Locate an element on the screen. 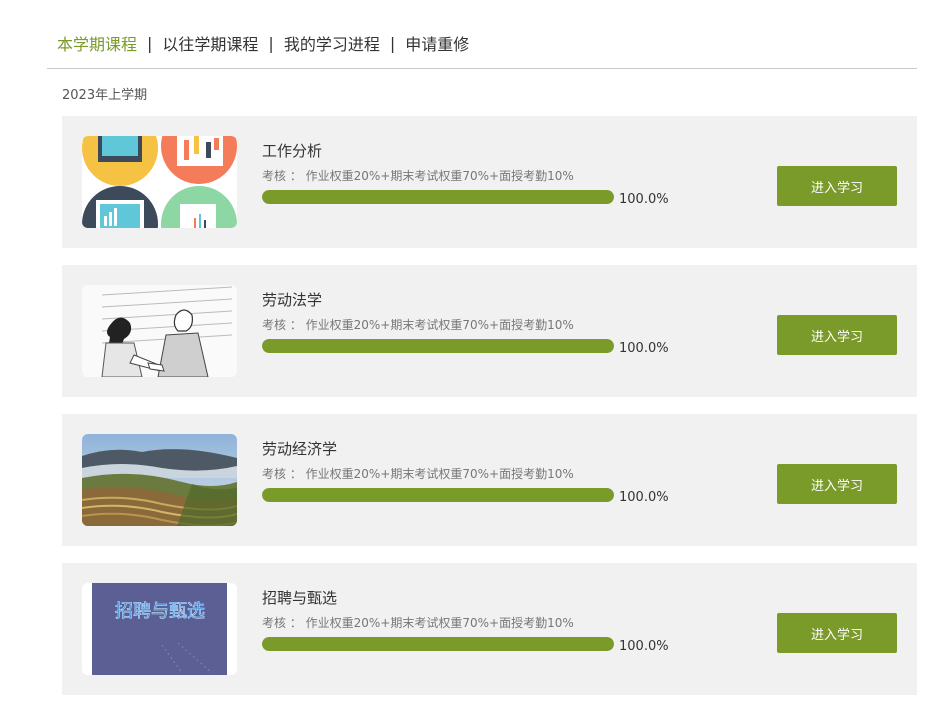 The height and width of the screenshot is (728, 929). term-label: 2023年上学期 is located at coordinates (105, 95).